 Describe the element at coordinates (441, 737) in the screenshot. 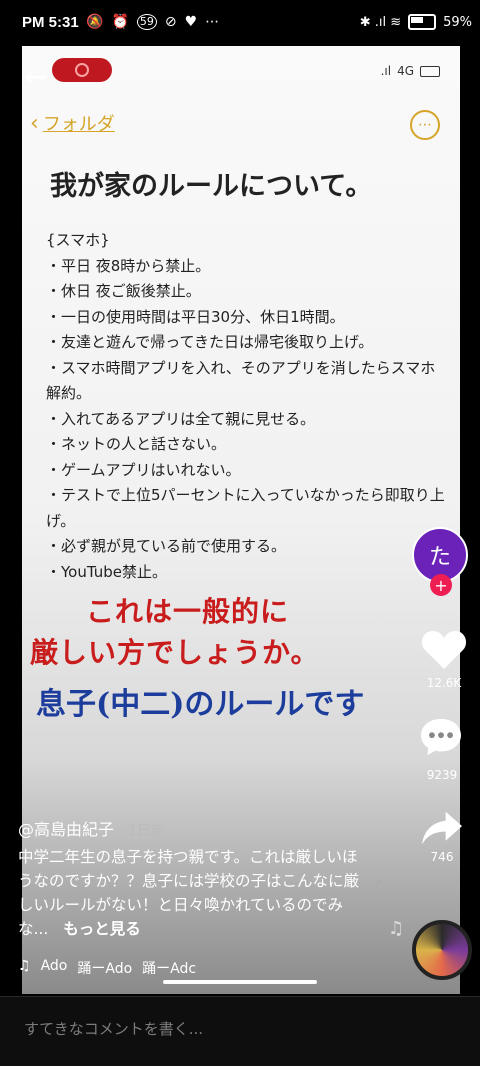

I see `comment-bubble-icon` at that location.